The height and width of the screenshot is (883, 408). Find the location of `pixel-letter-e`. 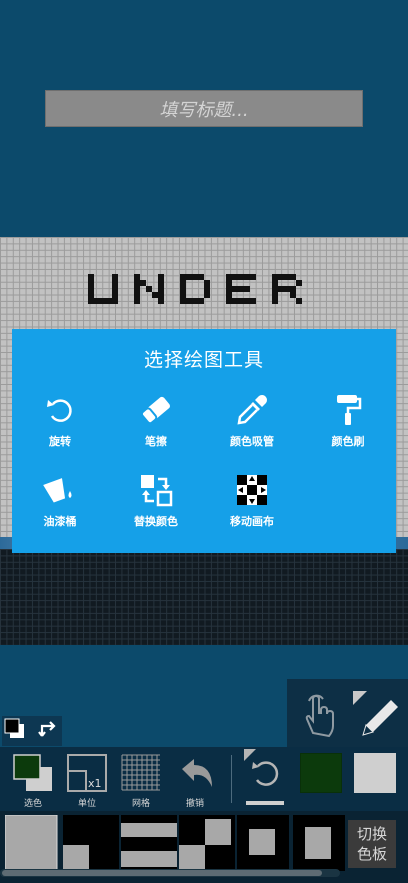

pixel-letter-e is located at coordinates (241, 289).